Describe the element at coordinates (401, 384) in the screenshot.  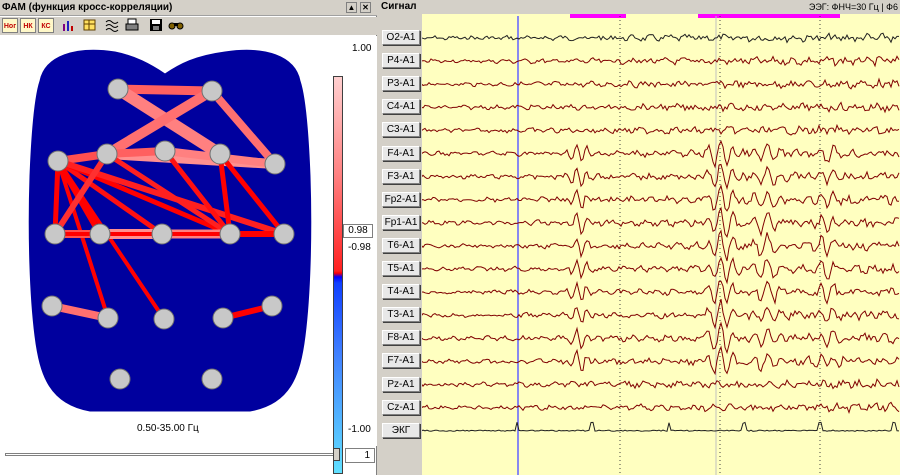
I see `channel-button-pz-a1: Pz-A1` at that location.